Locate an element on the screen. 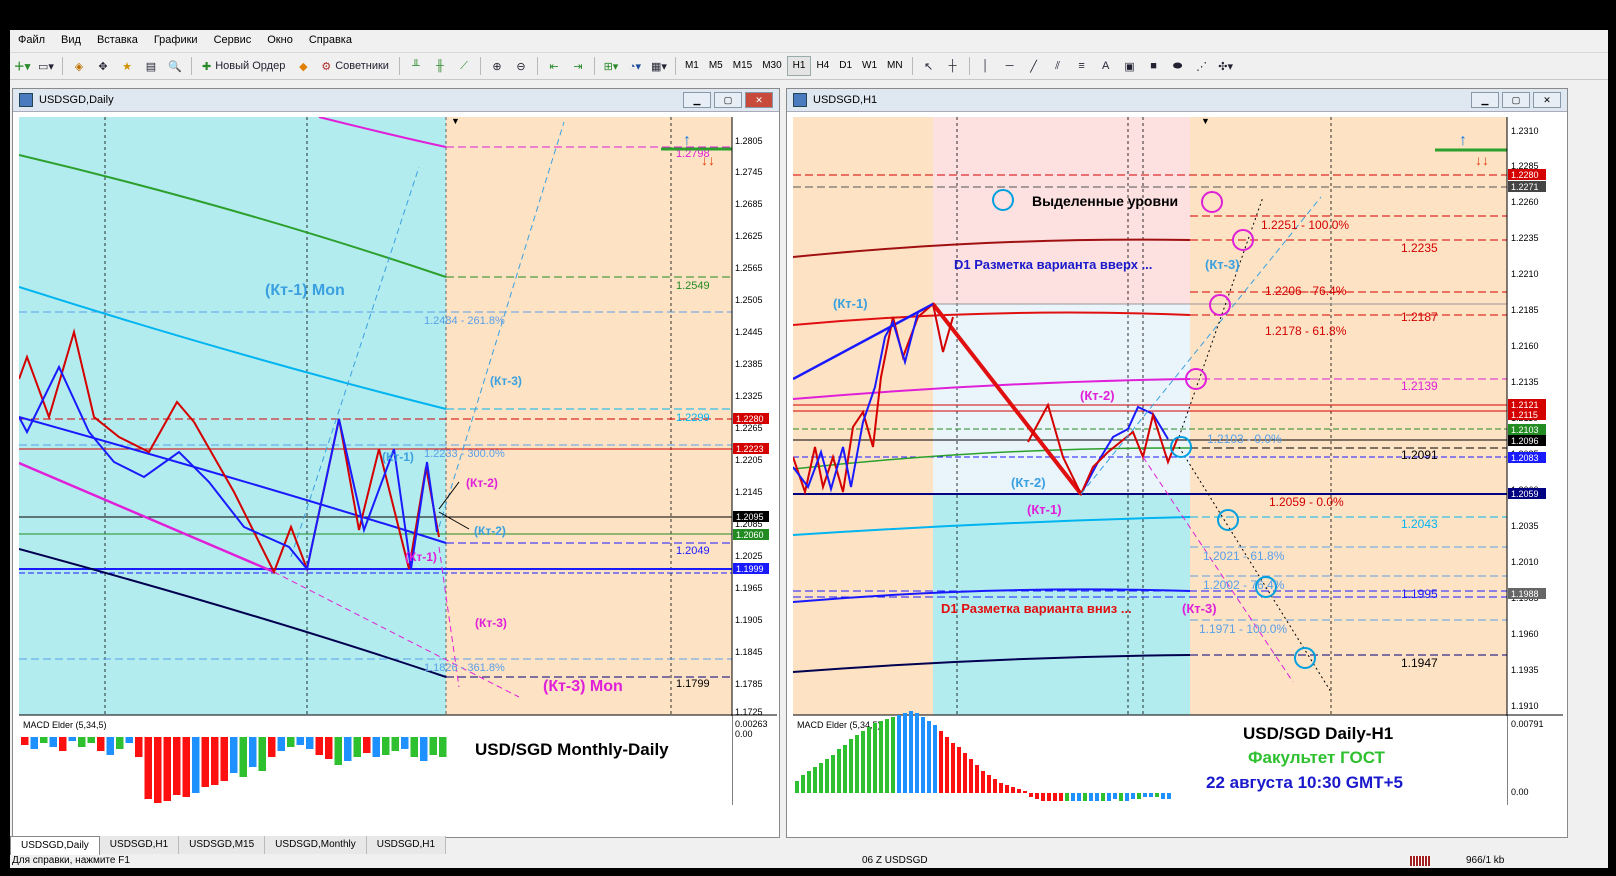 The image size is (1616, 876). svg-text: 1.2035 is located at coordinates (1525, 526).